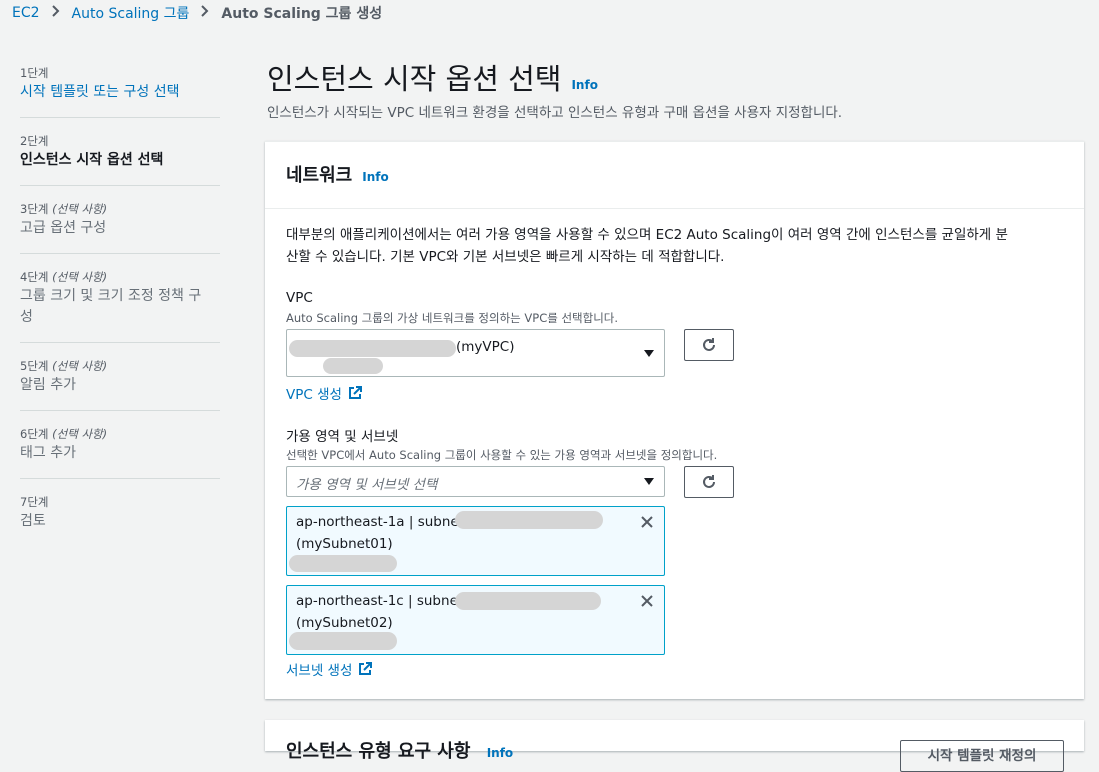  I want to click on step-number: 7단계, so click(34, 502).